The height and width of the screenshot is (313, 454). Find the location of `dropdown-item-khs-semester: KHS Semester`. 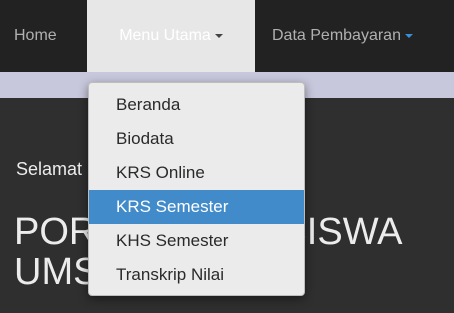

dropdown-item-khs-semester: KHS Semester is located at coordinates (196, 241).